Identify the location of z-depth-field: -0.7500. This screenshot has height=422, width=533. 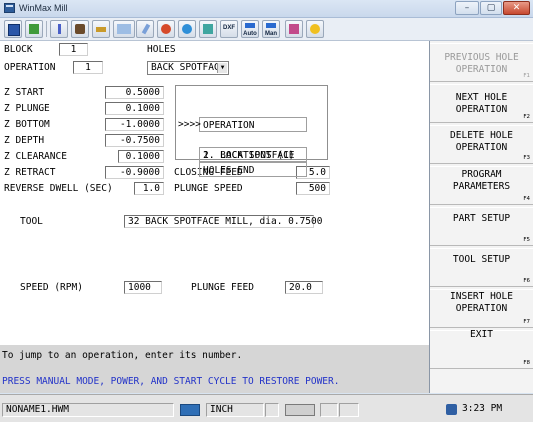
(134, 140).